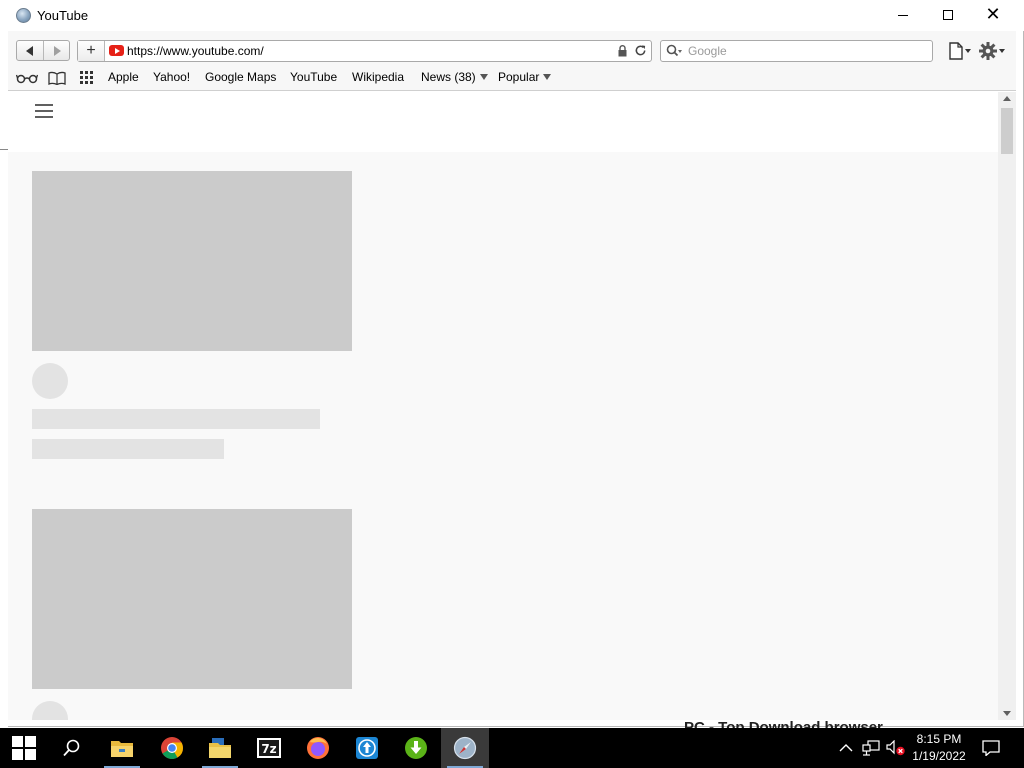 The image size is (1024, 768). I want to click on taskbar-file-manager, so click(220, 748).